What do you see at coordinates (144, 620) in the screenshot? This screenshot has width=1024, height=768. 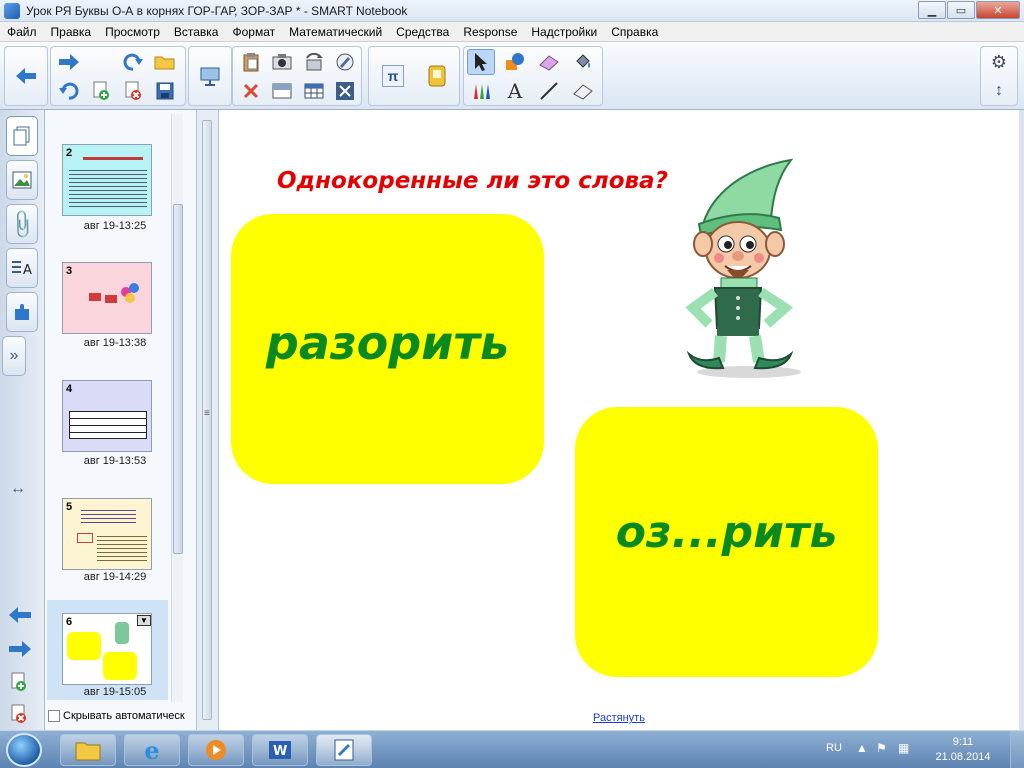 I see `page-menu-dropdown: ▼` at bounding box center [144, 620].